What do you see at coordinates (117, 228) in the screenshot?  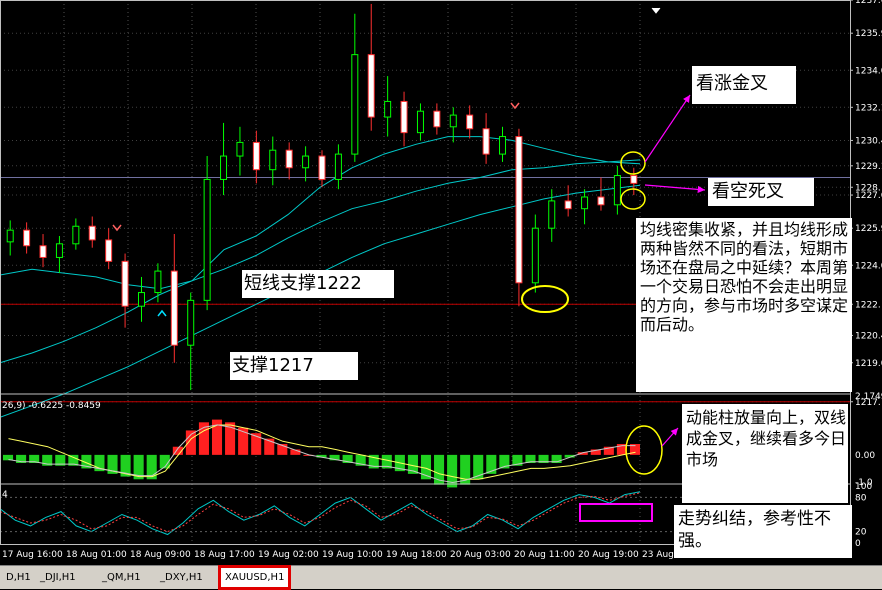 I see `down-arrow-icon` at bounding box center [117, 228].